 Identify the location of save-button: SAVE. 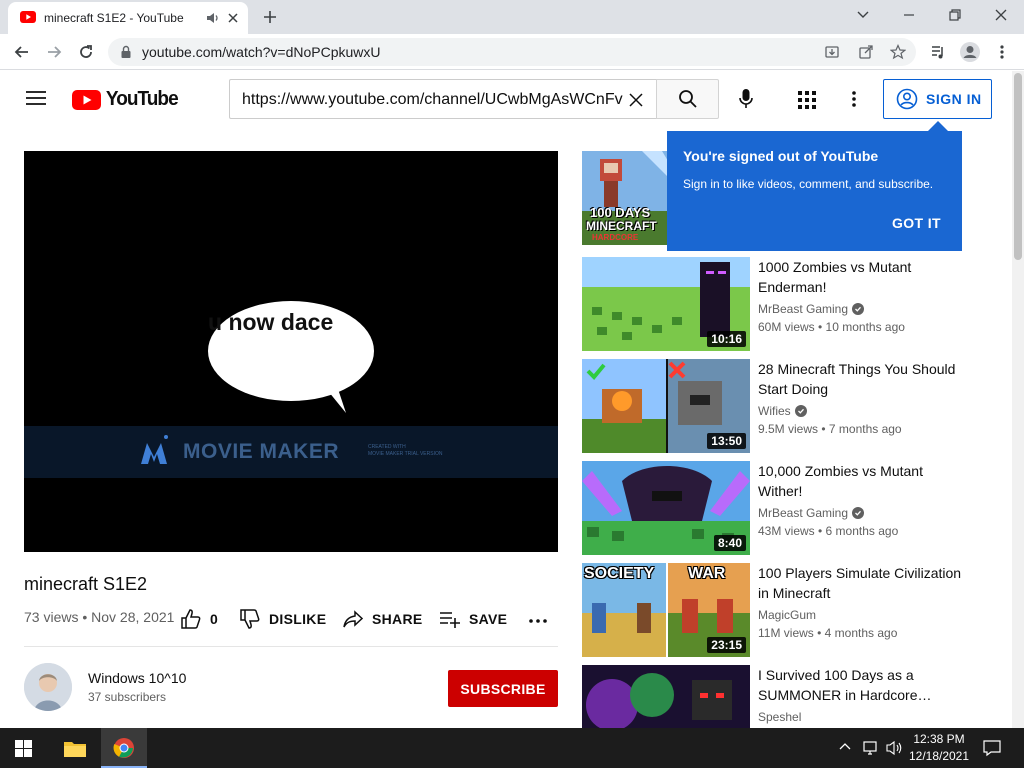
(473, 619).